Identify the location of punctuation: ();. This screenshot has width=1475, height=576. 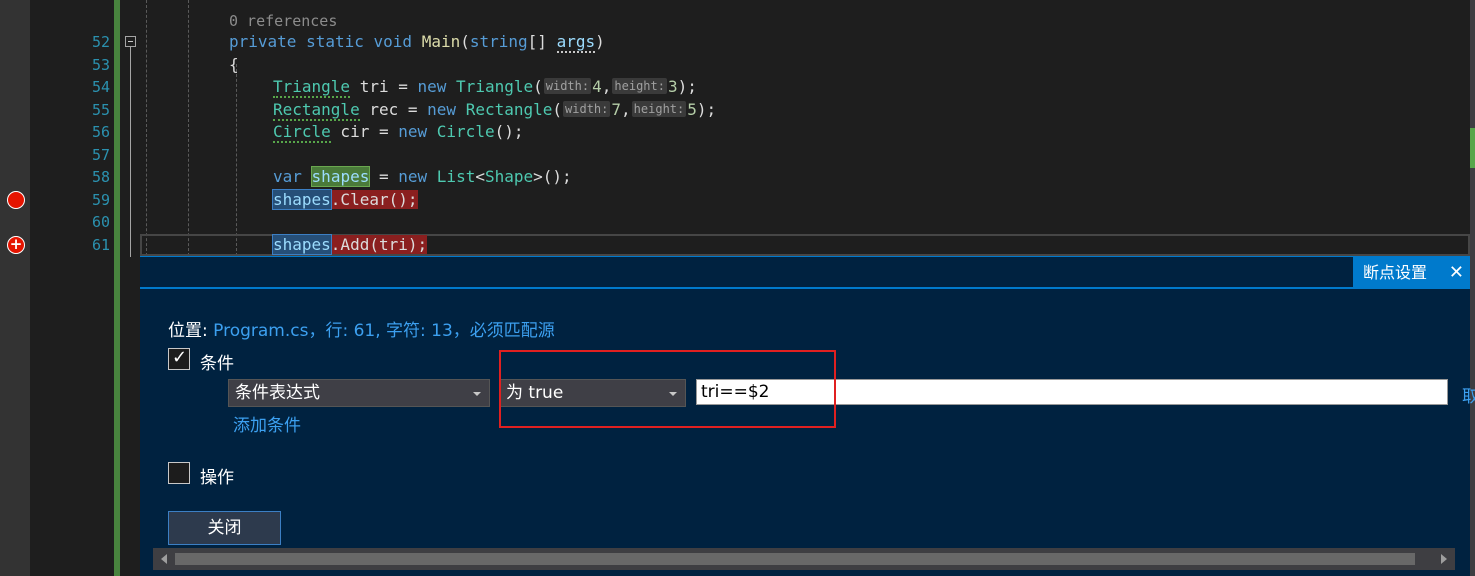
(509, 131).